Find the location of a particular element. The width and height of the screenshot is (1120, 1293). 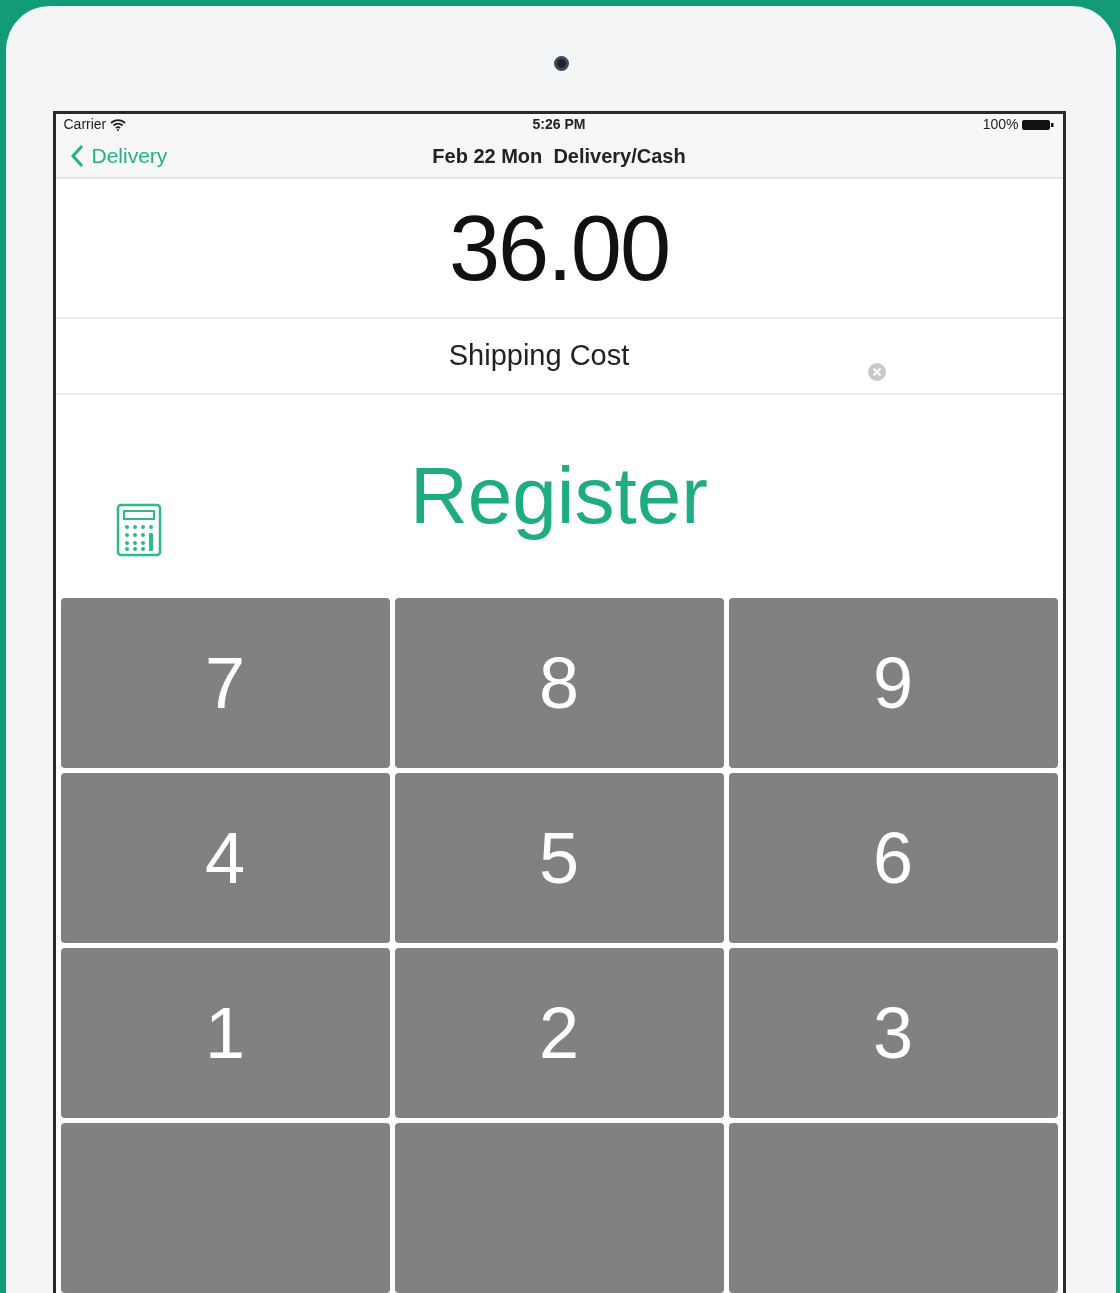

keypad-key: 7 is located at coordinates (225, 683).